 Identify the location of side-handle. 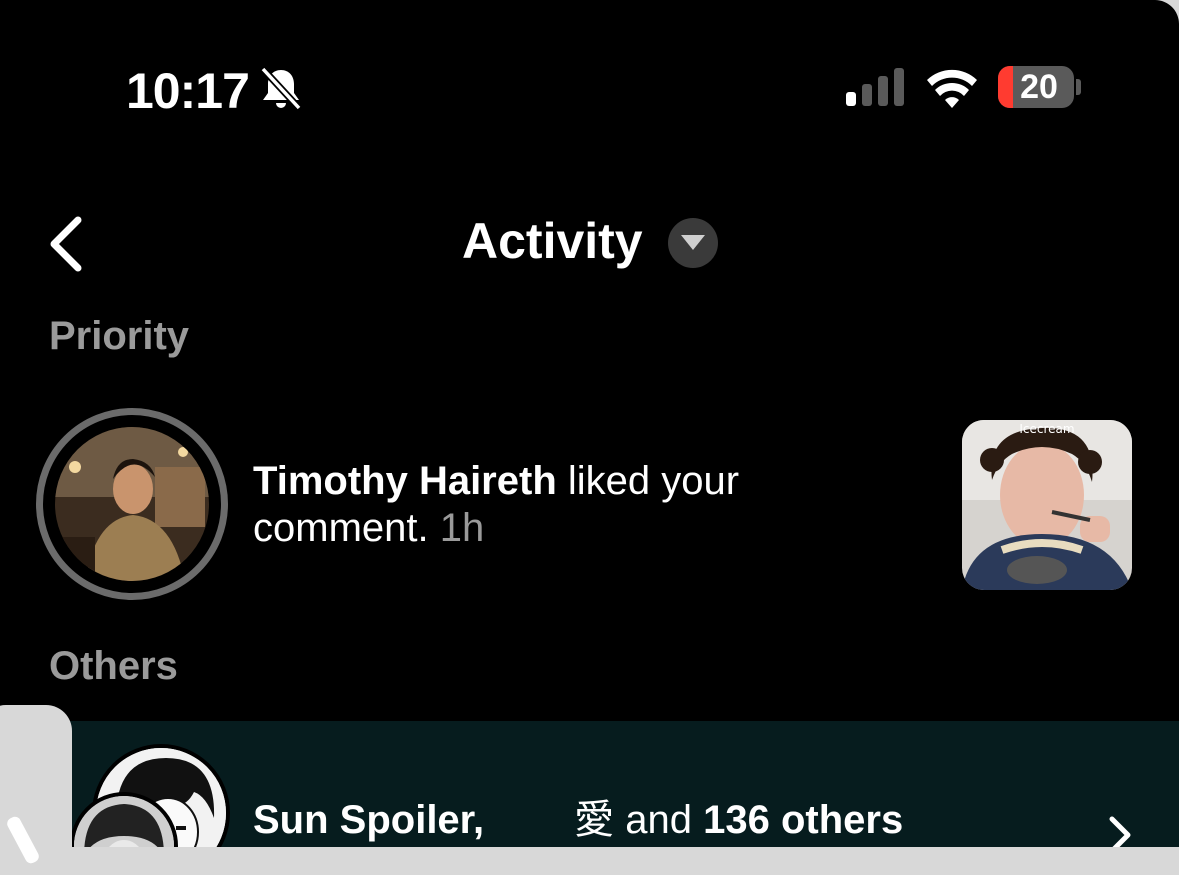
(36, 790).